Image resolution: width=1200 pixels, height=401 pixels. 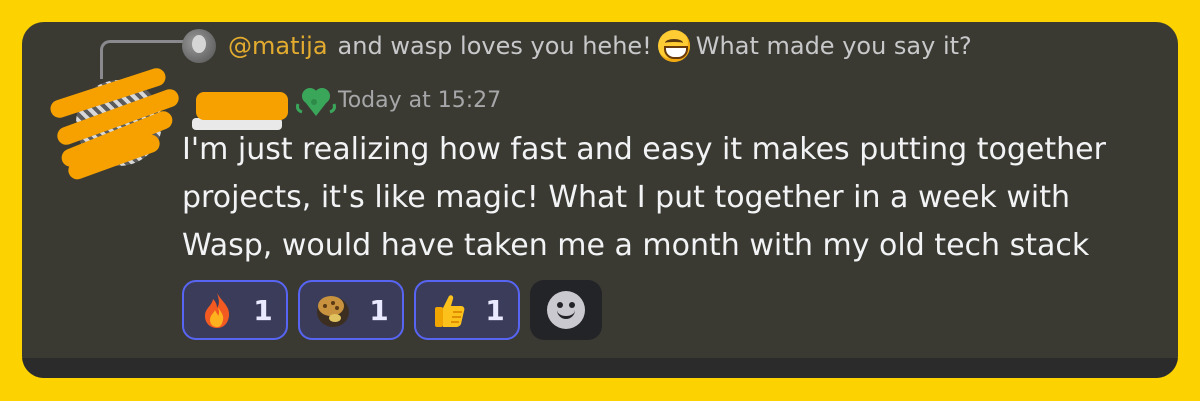 I want to click on grinning-face-icon, so click(x=673, y=46).